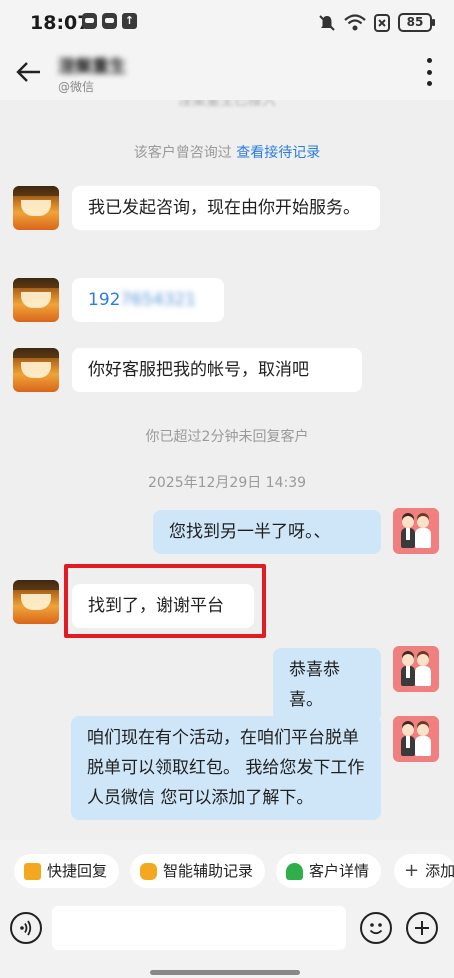 This screenshot has width=454, height=978. Describe the element at coordinates (227, 73) in the screenshot. I see `chat-header: 涅槃重生 @微信` at that location.